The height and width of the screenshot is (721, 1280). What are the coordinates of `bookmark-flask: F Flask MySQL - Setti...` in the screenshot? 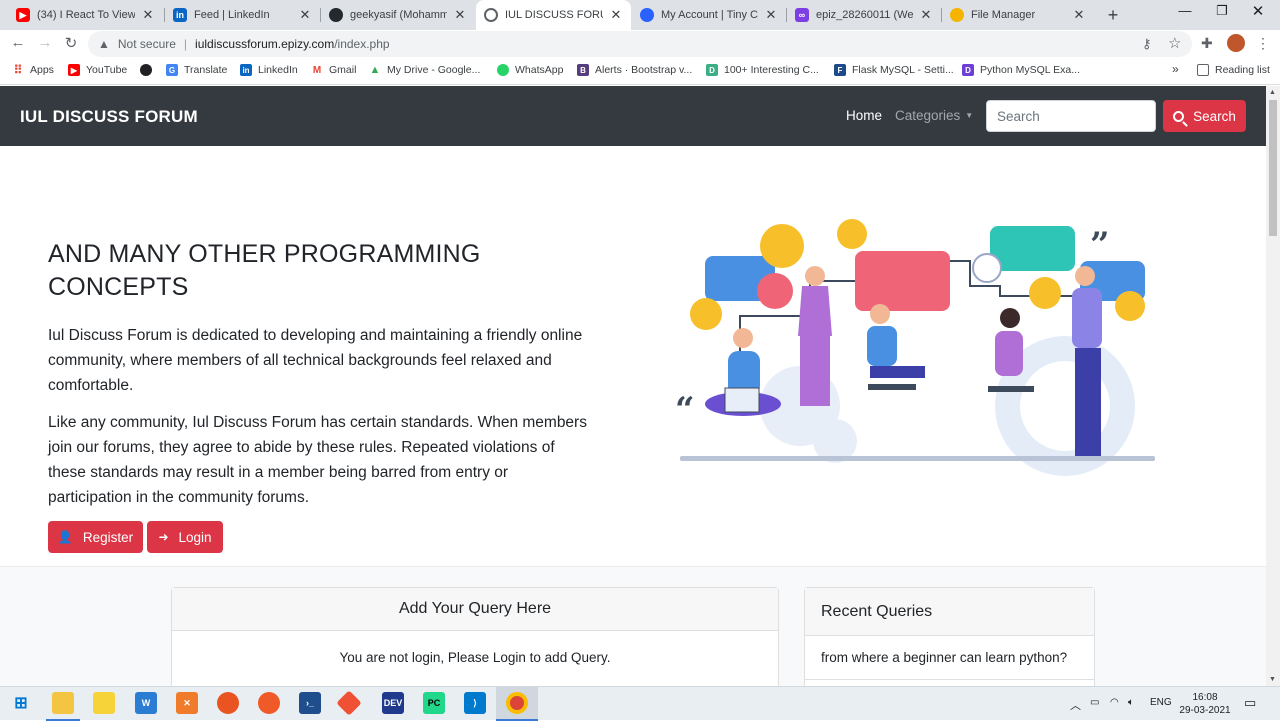 It's located at (894, 70).